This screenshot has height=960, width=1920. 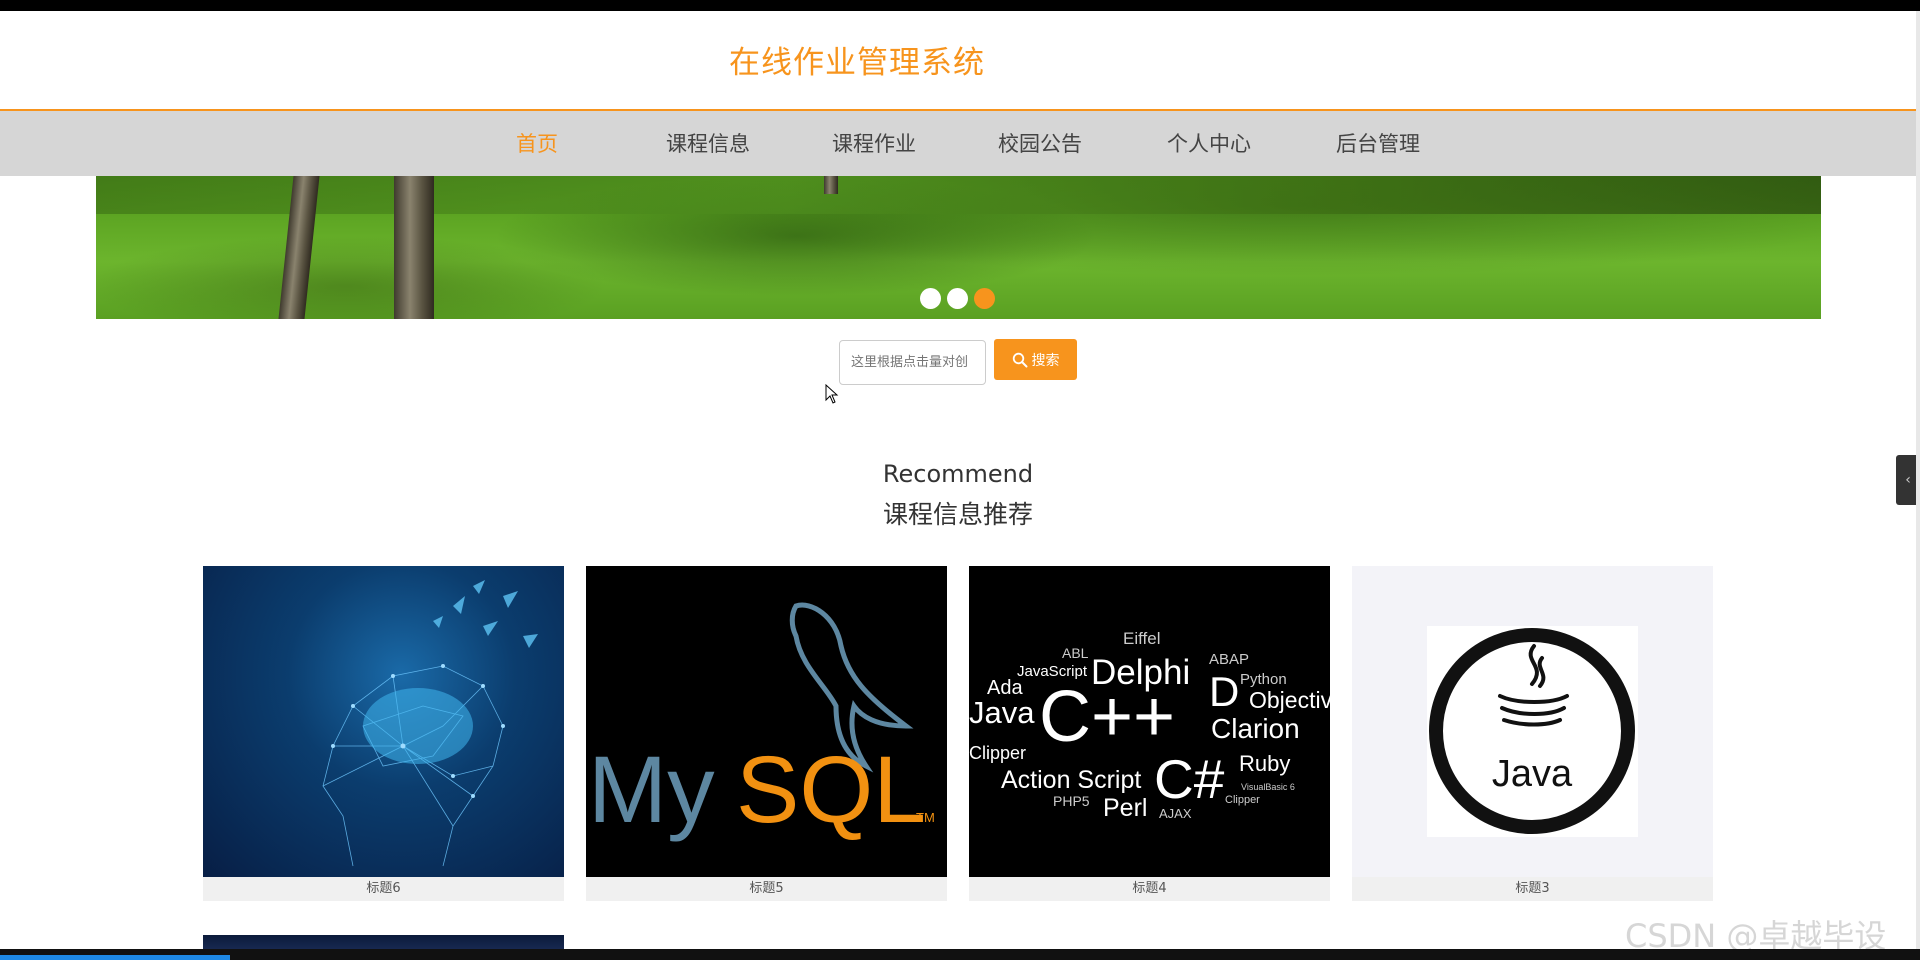 I want to click on main-nav: 首页 课程信息 课程作业 校园公告 个人中心 后台管理, so click(x=958, y=143).